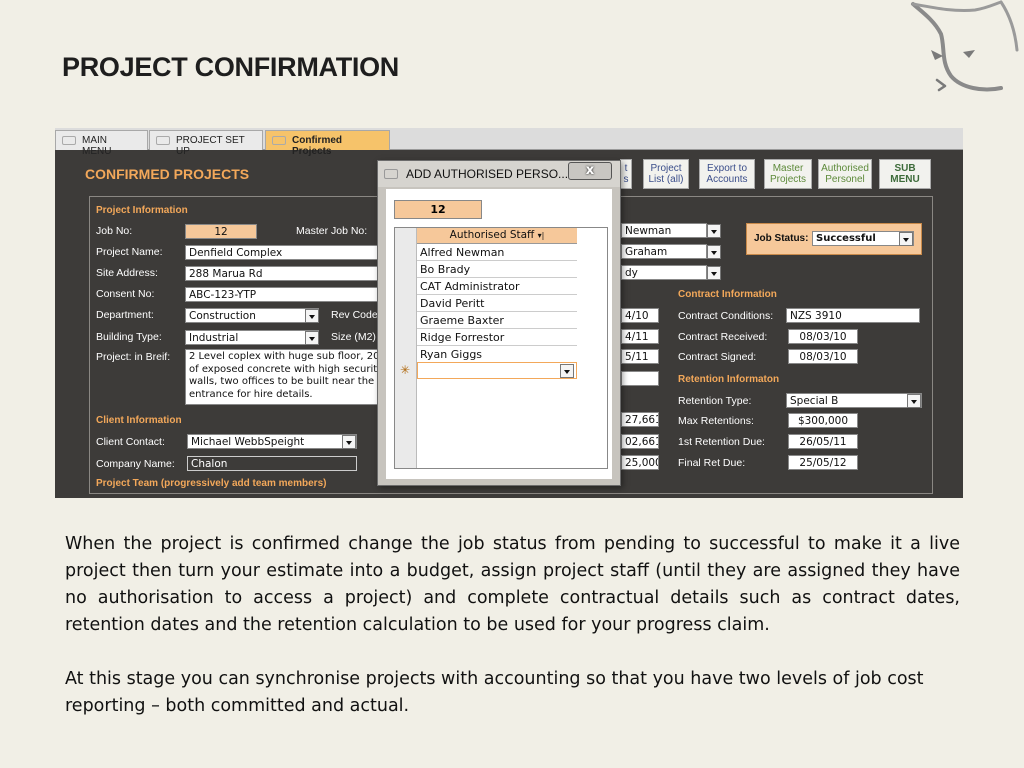 The height and width of the screenshot is (768, 1024). What do you see at coordinates (129, 337) in the screenshot?
I see `building-type-label: Building Type:` at bounding box center [129, 337].